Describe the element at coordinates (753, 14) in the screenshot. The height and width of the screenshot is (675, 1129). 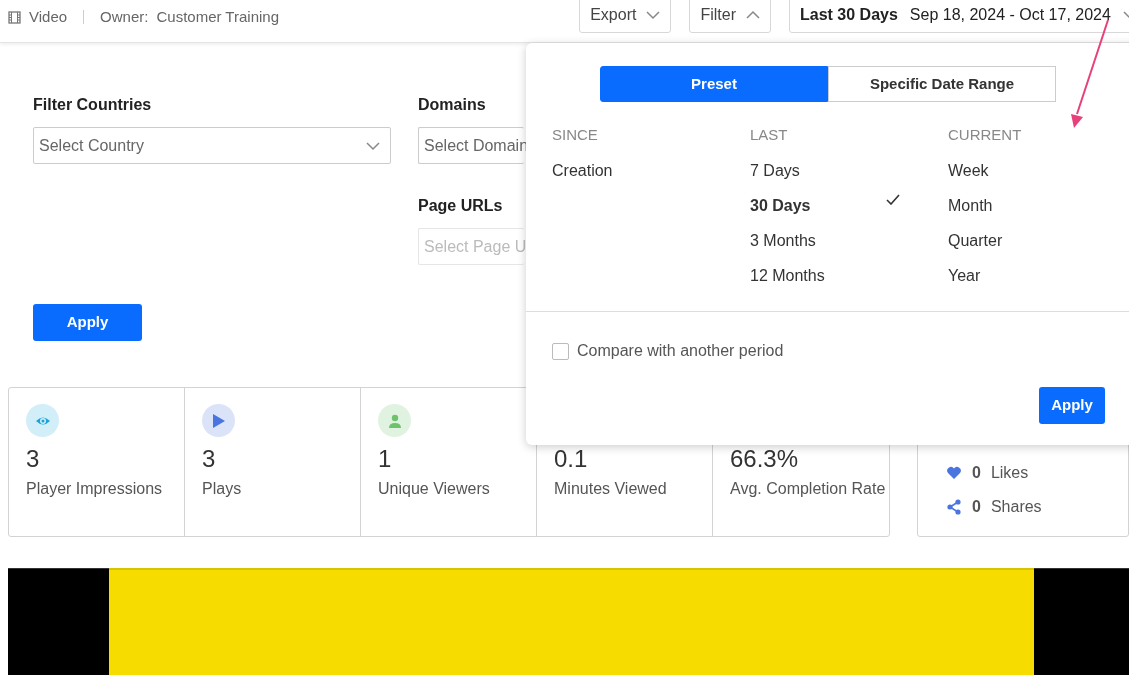
I see `chevron-up-icon` at that location.